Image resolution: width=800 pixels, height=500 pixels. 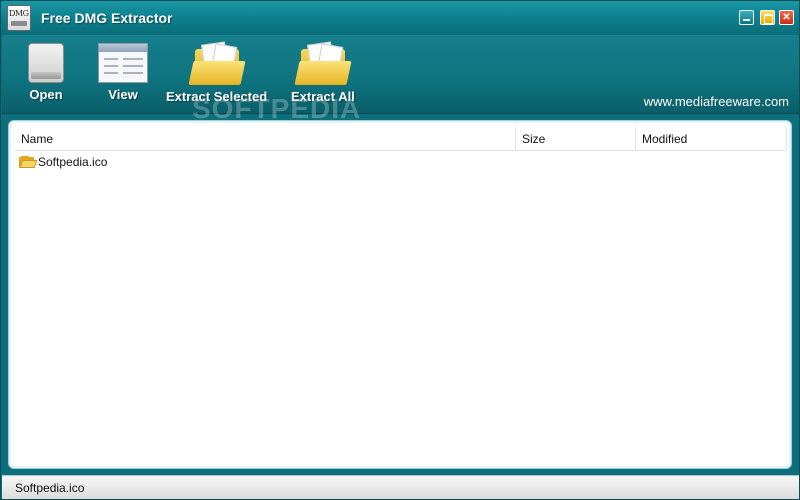 I want to click on column-header-size: Size, so click(x=576, y=139).